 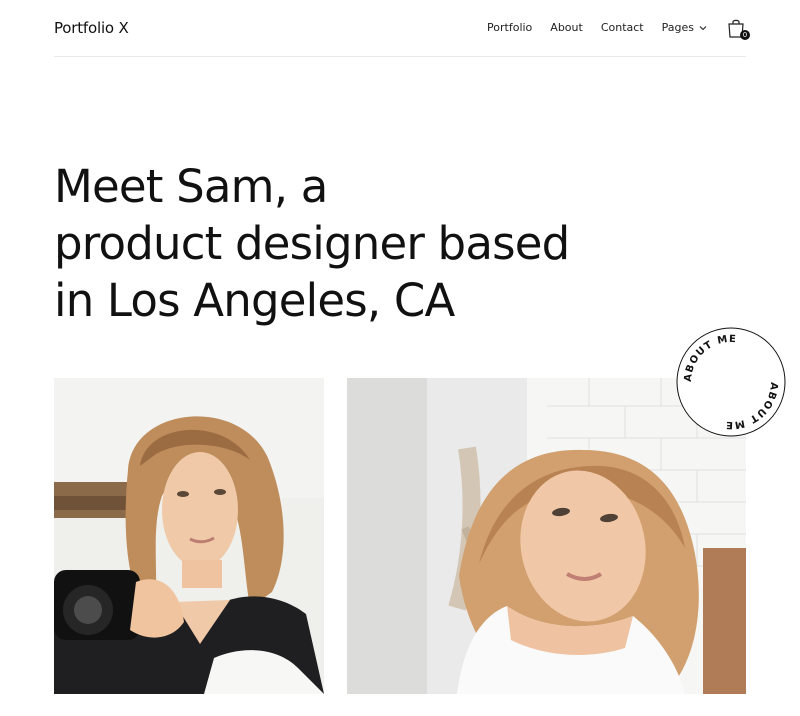 I want to click on nav-pages-dropdown: Pages, so click(x=685, y=28).